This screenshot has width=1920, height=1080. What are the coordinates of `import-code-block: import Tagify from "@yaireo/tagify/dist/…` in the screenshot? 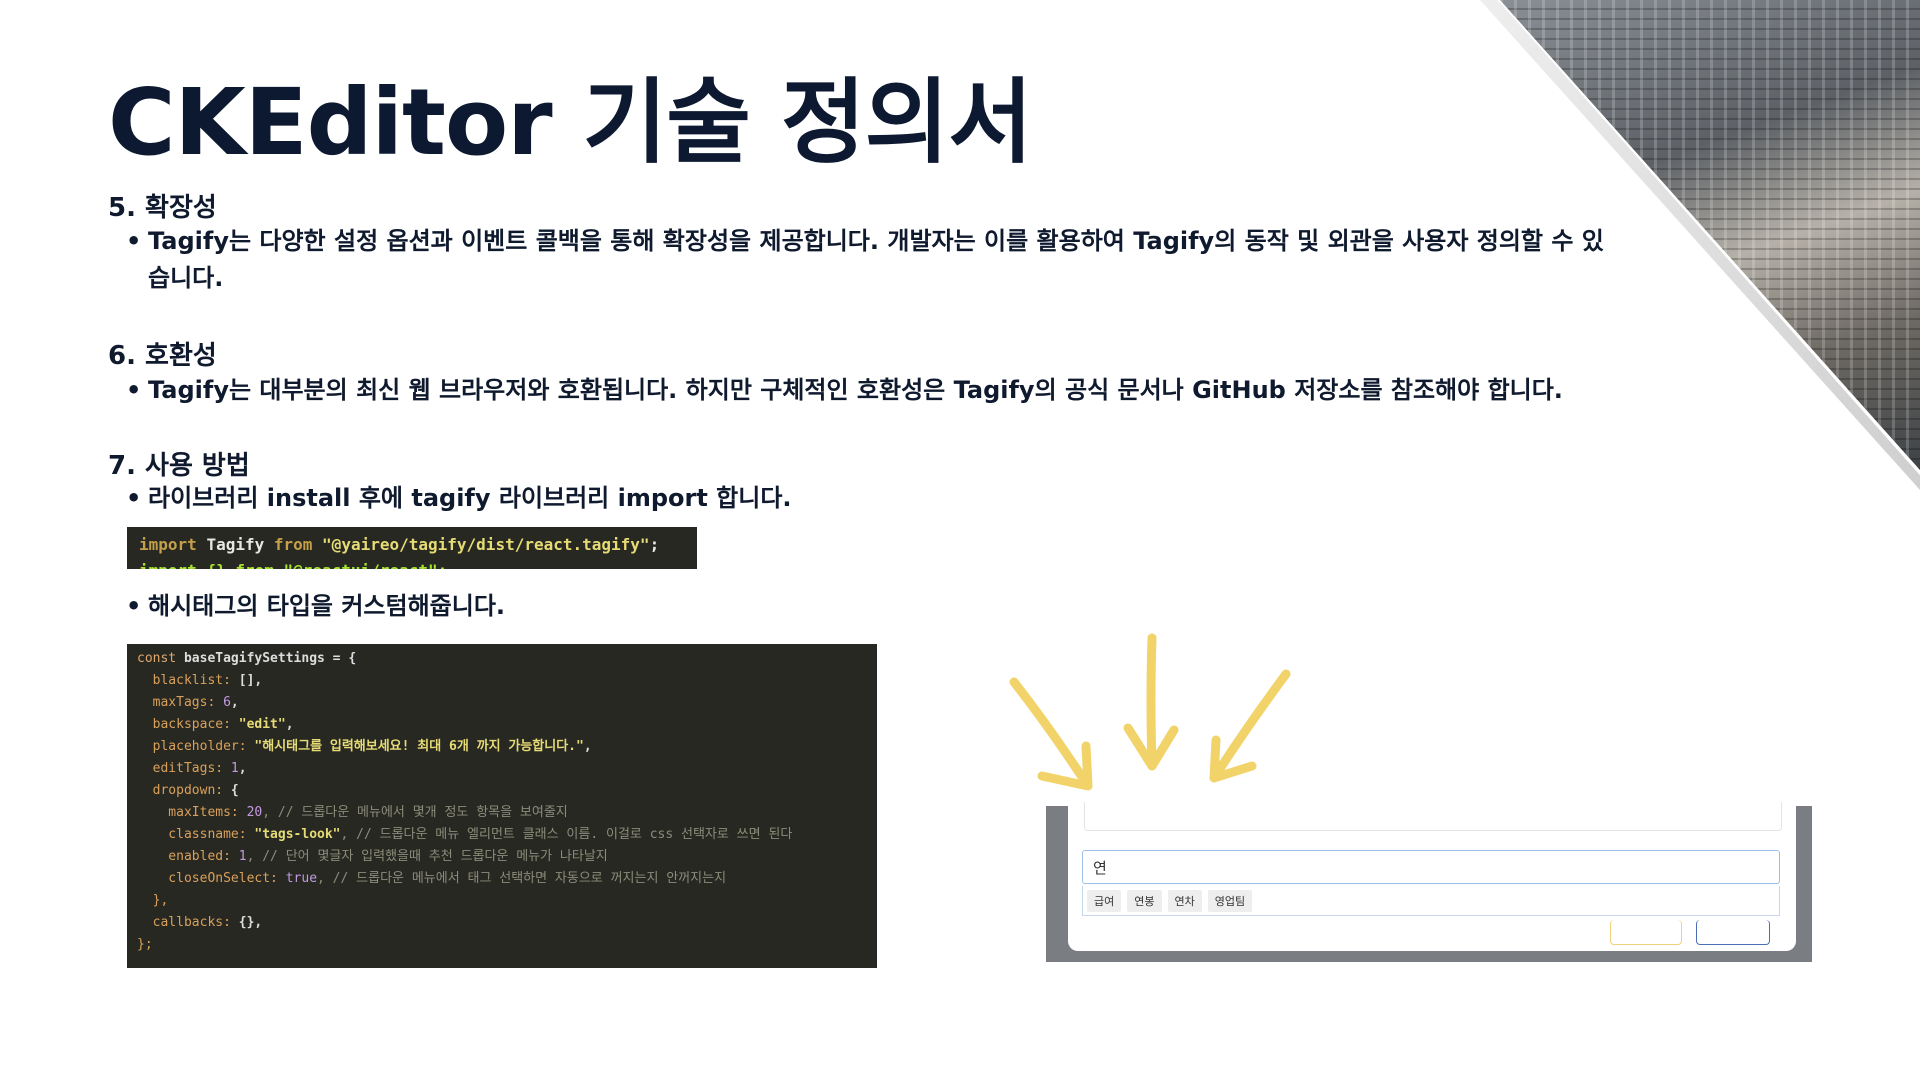 It's located at (412, 548).